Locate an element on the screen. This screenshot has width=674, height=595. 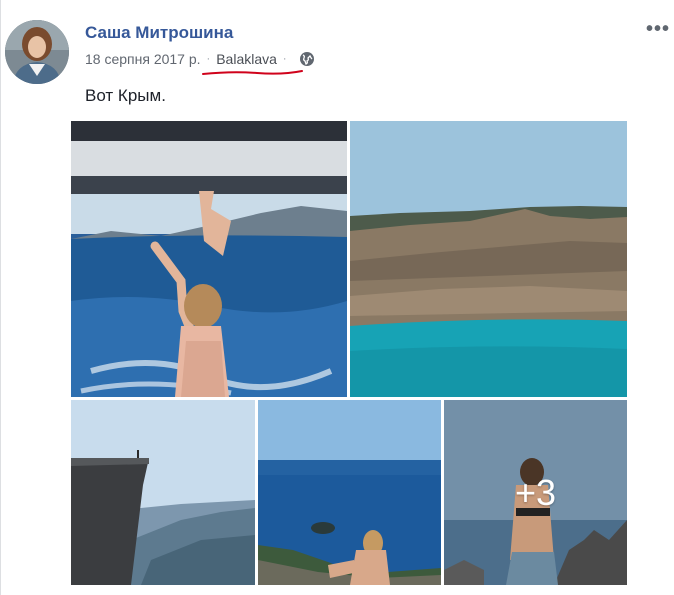
avatar-image is located at coordinates (37, 52).